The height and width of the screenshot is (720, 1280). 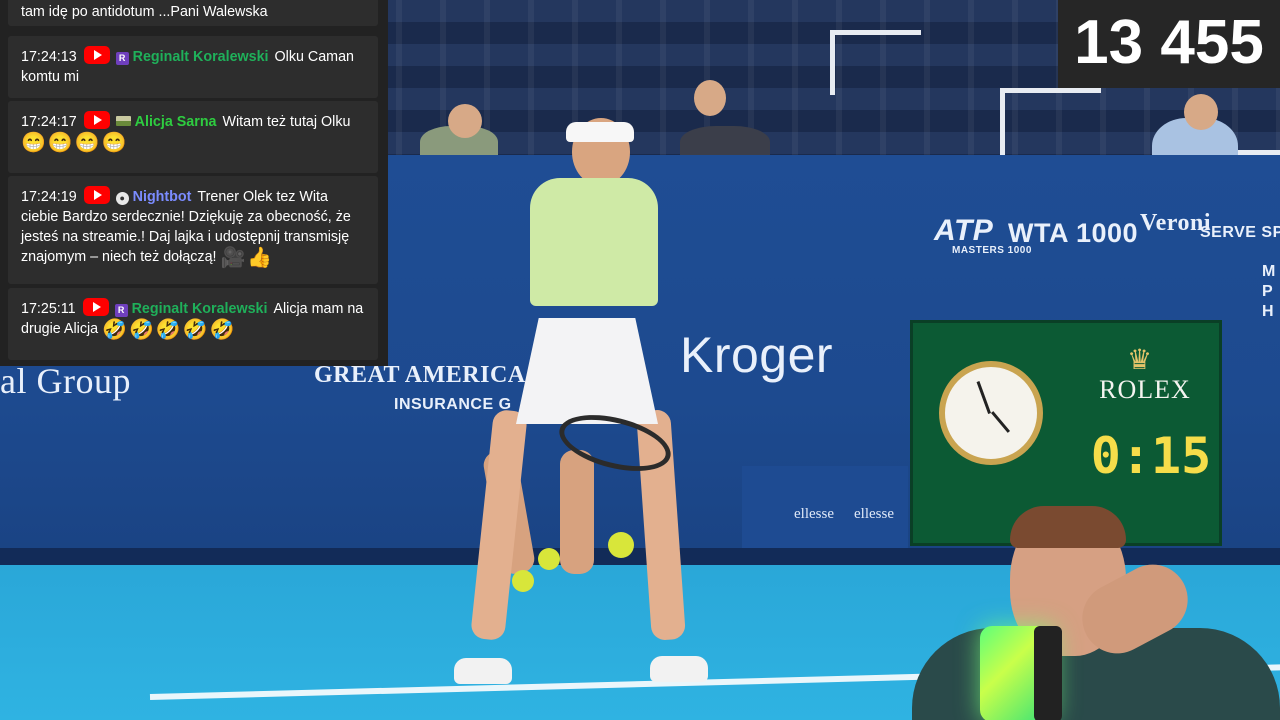 I want to click on ellesse-box: ellesse ellesse, so click(x=825, y=512).